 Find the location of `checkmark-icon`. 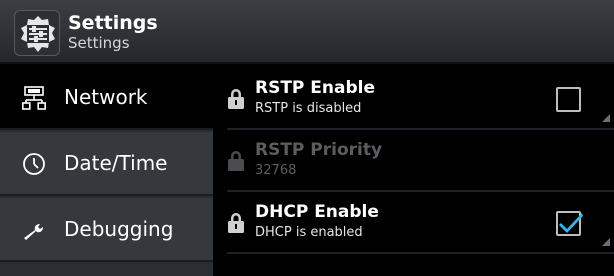

checkmark-icon is located at coordinates (571, 223).